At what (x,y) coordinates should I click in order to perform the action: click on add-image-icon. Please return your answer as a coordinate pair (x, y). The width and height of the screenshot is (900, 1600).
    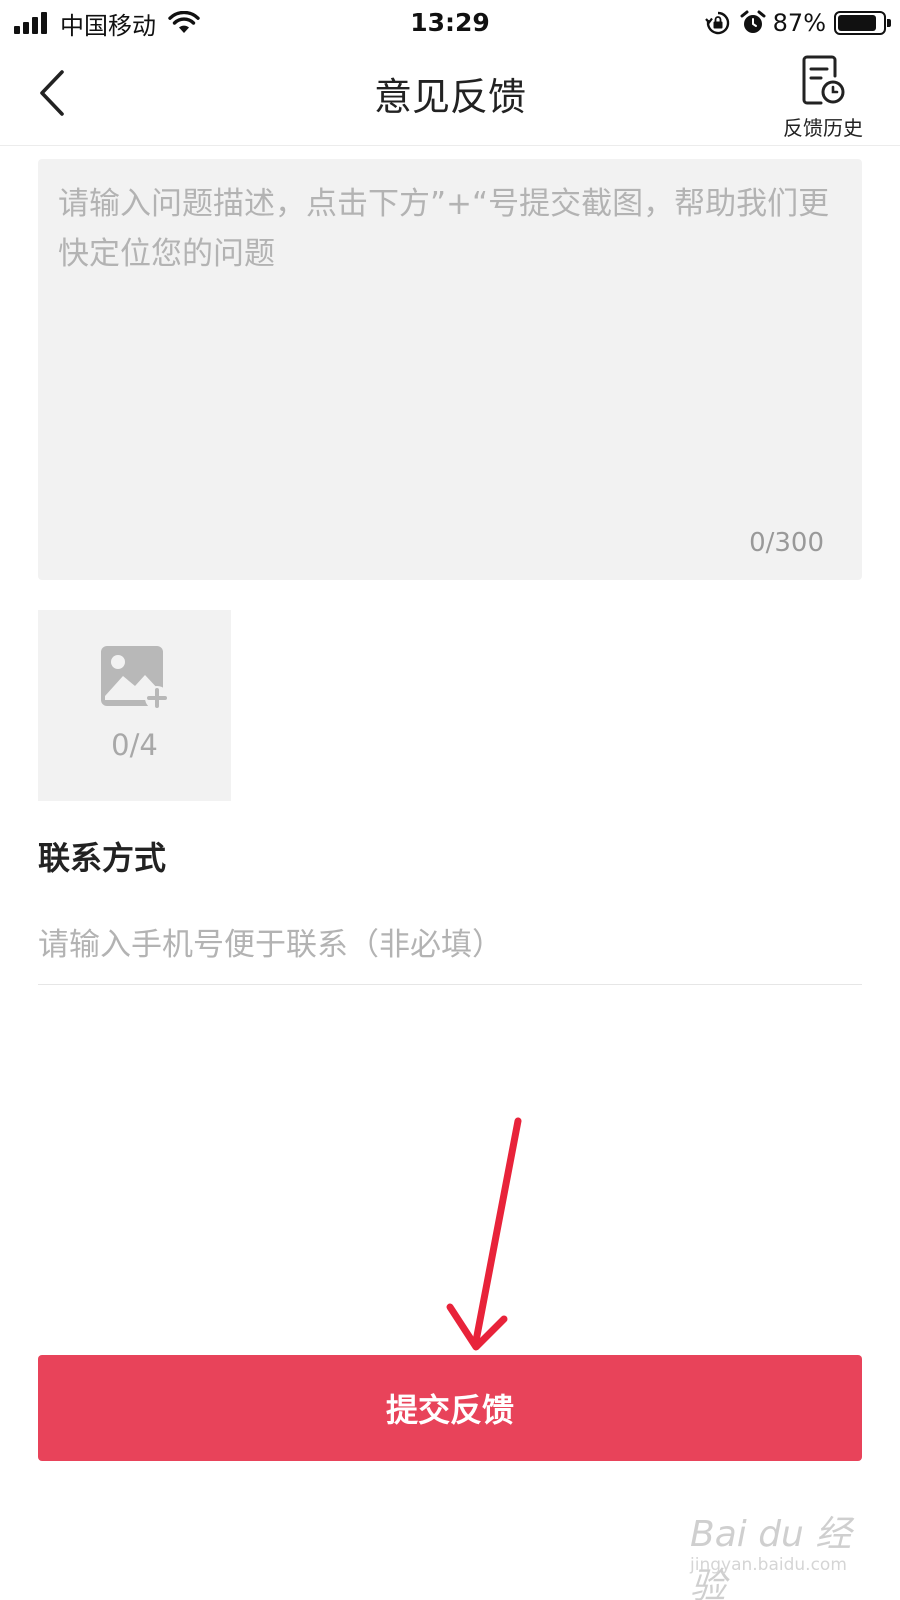
    Looking at the image, I should click on (135, 678).